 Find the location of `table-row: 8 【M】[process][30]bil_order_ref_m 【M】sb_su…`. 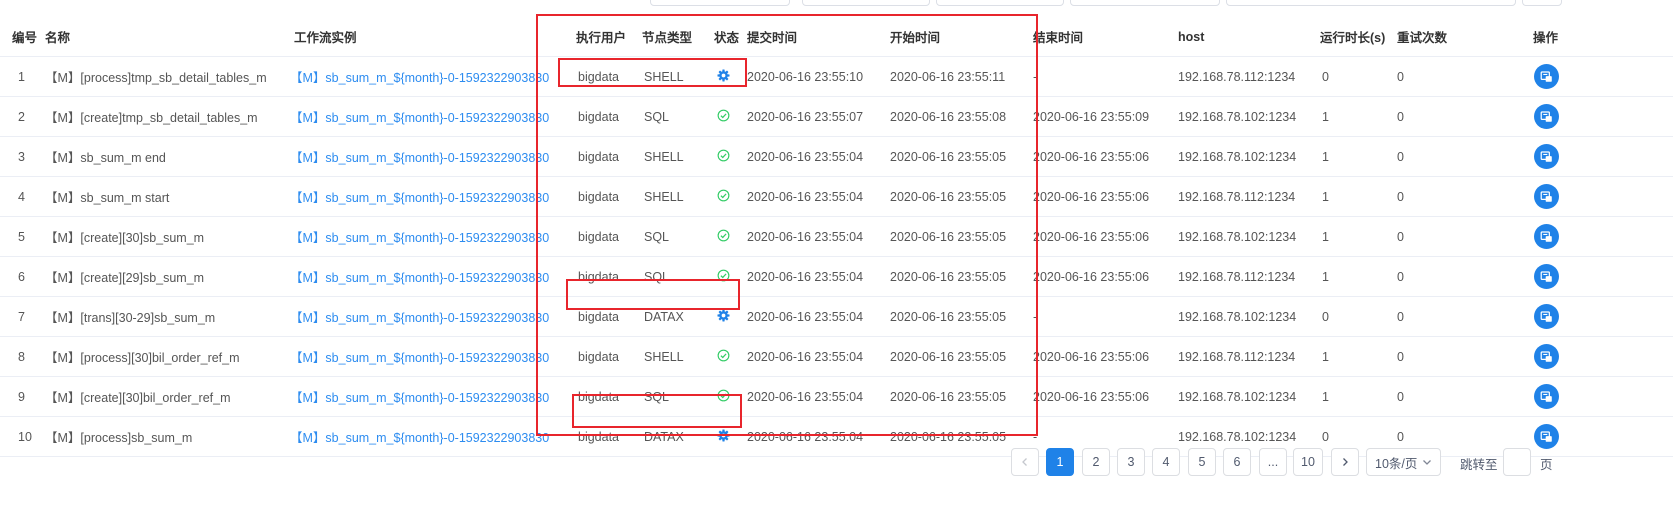

table-row: 8 【M】[process][30]bil_order_ref_m 【M】sb_su… is located at coordinates (836, 356).